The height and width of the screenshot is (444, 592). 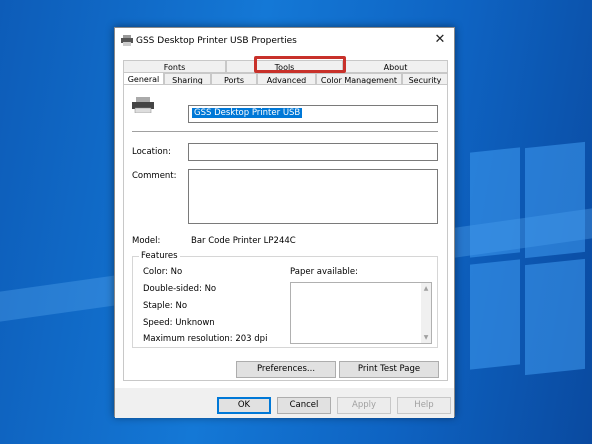 I want to click on feature-double-sided: Double-sided: No, so click(x=180, y=289).